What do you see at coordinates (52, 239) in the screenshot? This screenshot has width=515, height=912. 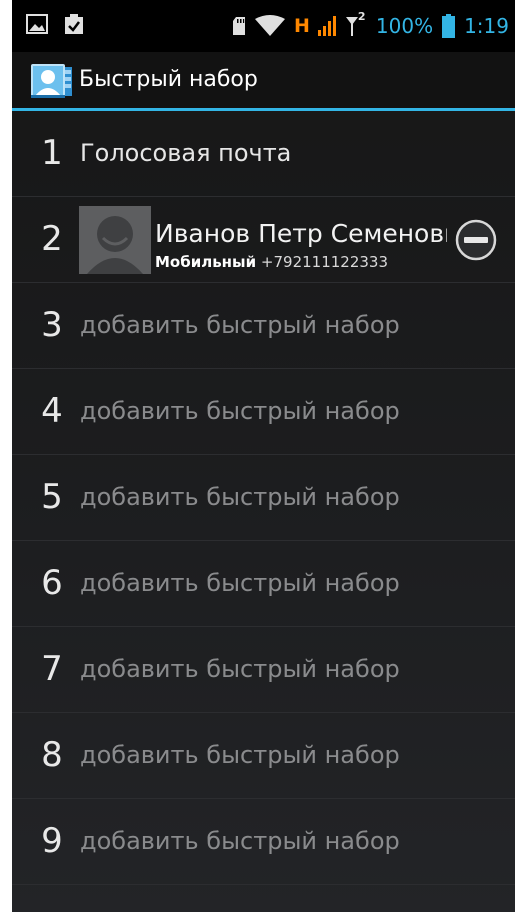 I see `speed-dial-number: 2` at bounding box center [52, 239].